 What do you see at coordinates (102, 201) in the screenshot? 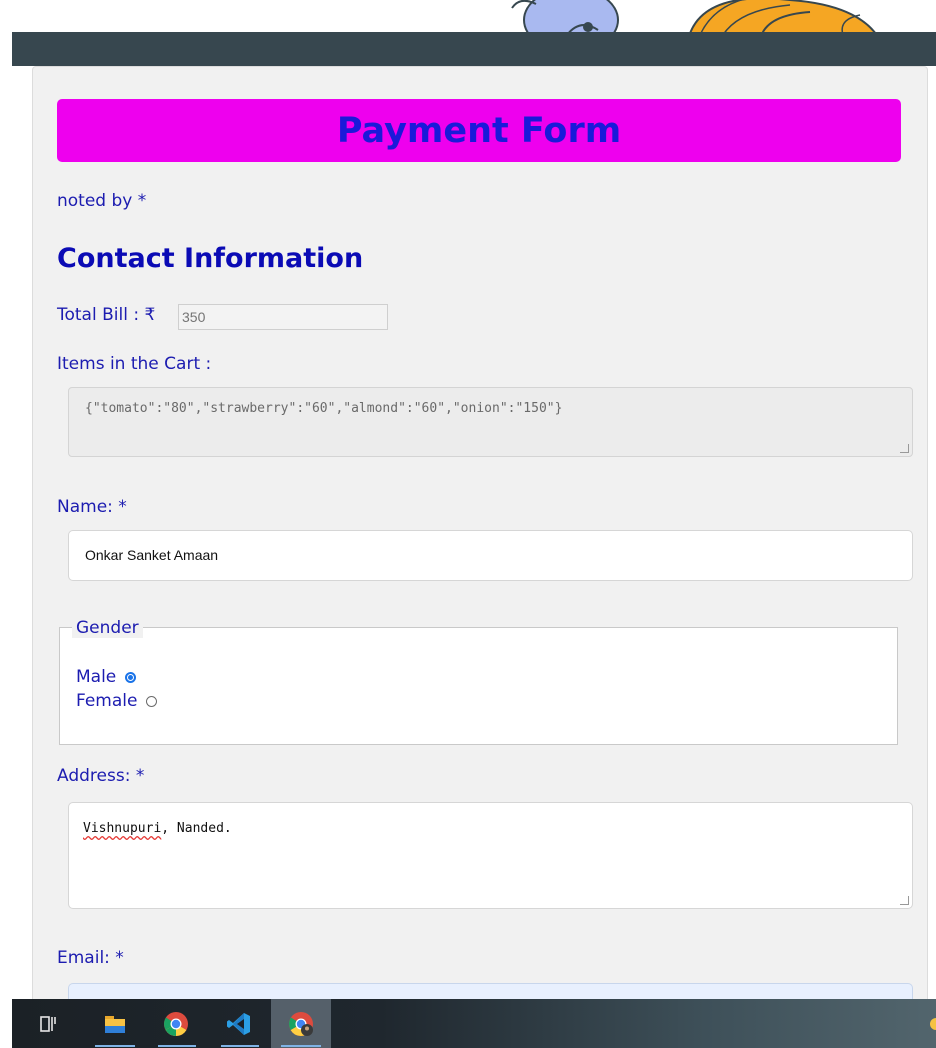
I see `required-note: noted by *` at bounding box center [102, 201].